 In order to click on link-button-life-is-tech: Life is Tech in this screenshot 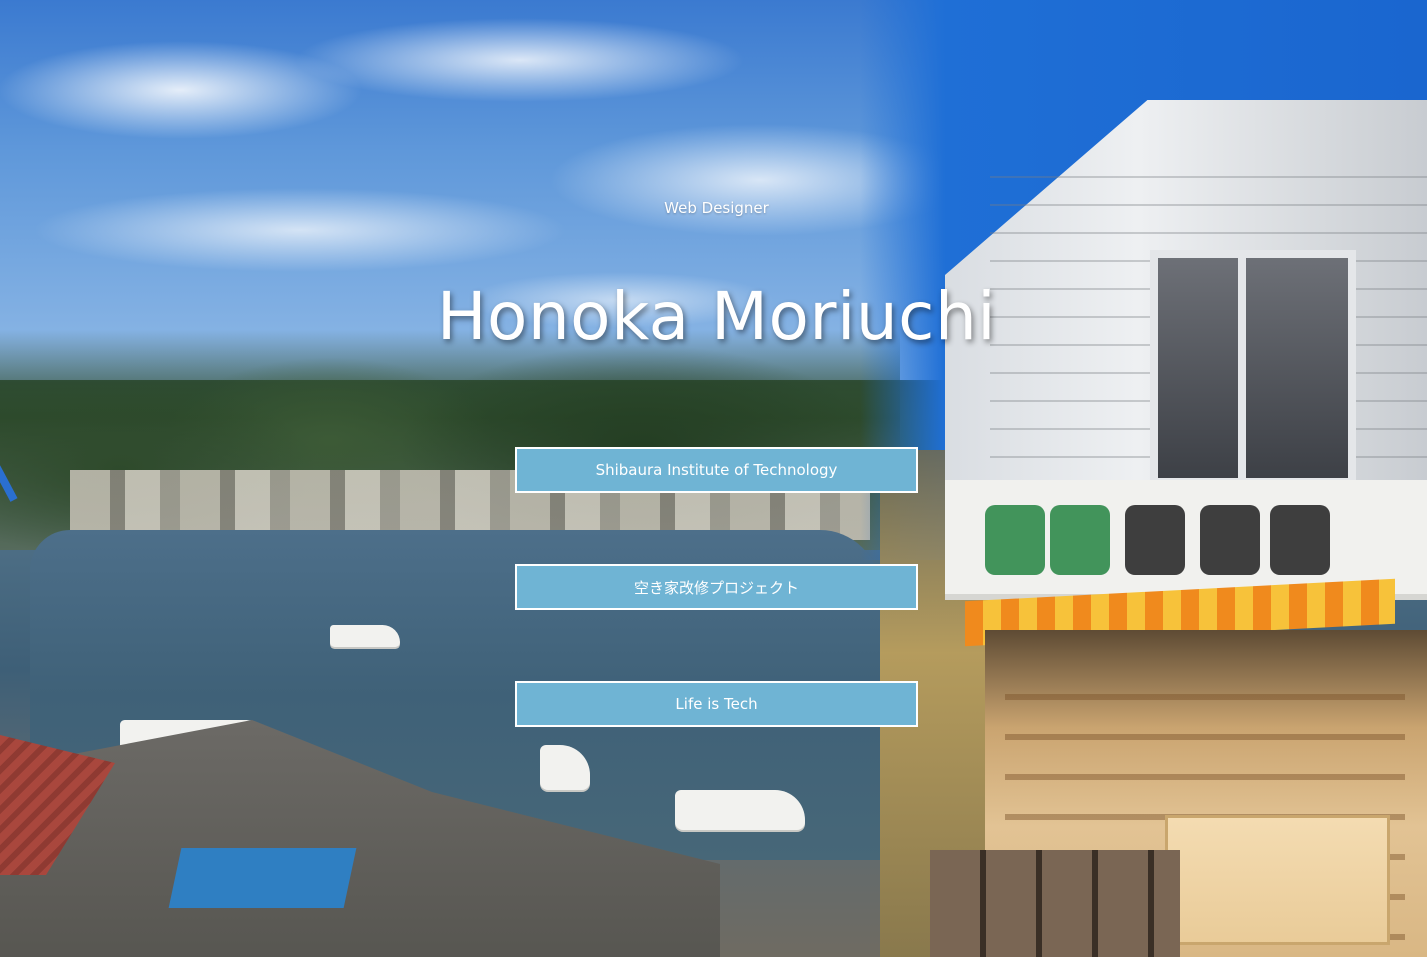, I will do `click(716, 704)`.